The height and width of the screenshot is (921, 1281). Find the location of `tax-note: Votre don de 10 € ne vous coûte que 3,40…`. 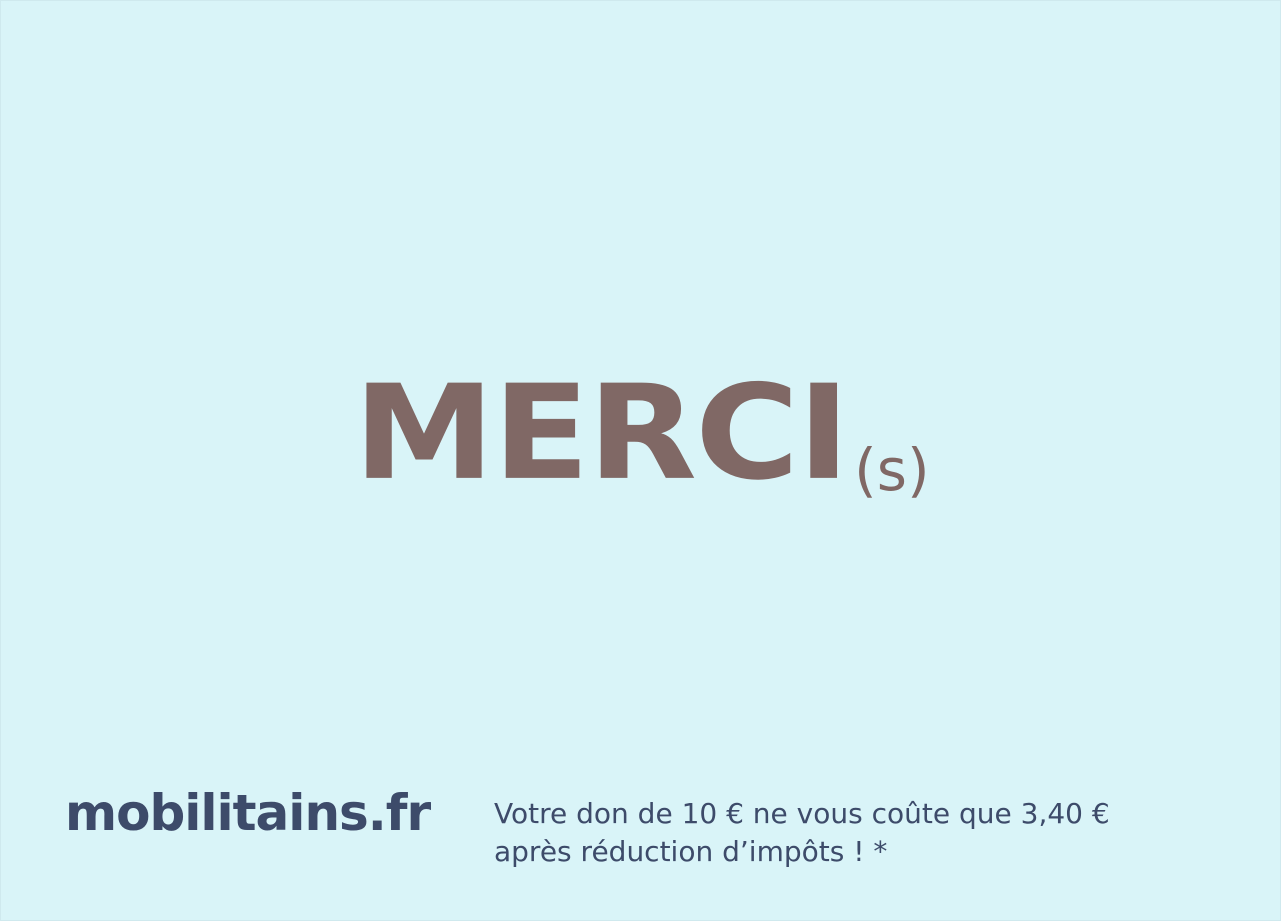

tax-note: Votre don de 10 € ne vous coûte que 3,40… is located at coordinates (802, 833).